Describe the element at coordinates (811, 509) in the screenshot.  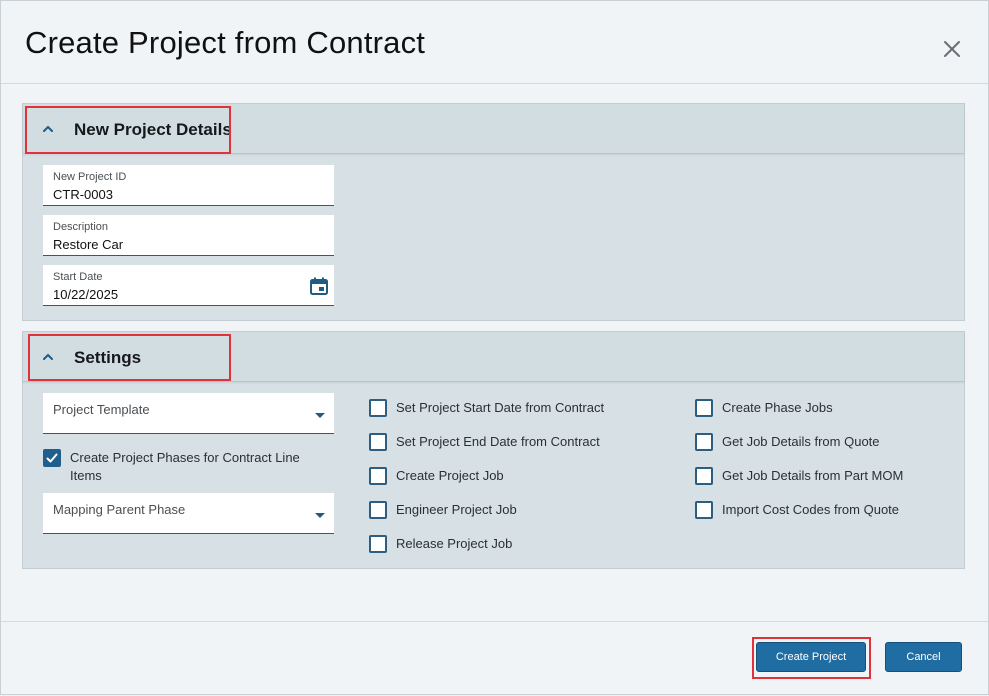
I see `import-cost-codes-label: Import Cost Codes from Quote` at that location.